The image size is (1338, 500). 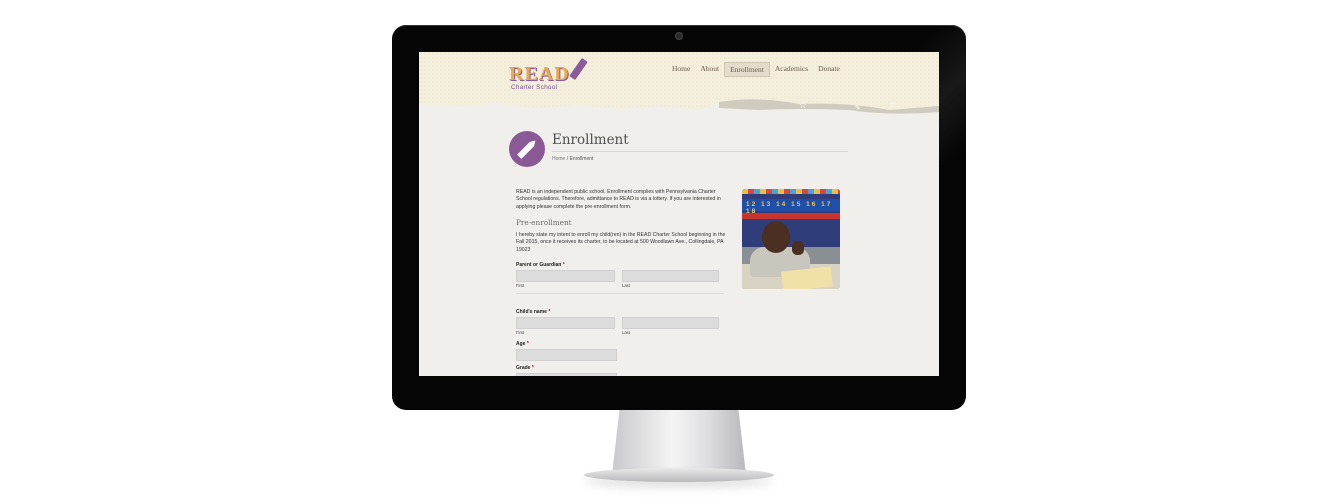 I want to click on child-first-sublabel: First, so click(x=520, y=332).